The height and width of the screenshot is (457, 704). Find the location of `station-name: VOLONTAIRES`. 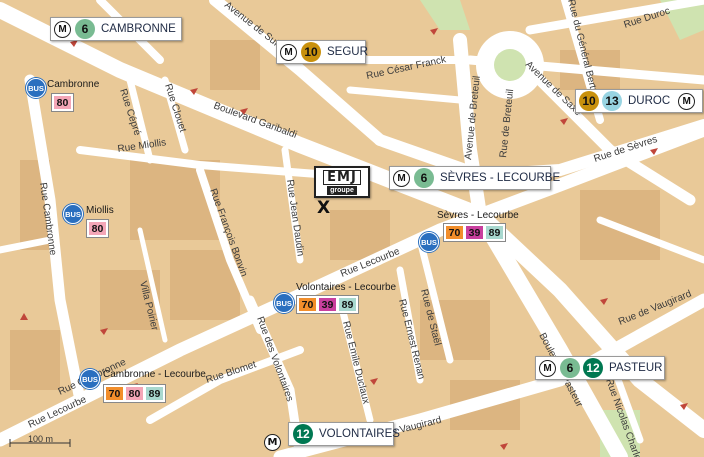

station-name: VOLONTAIRES is located at coordinates (359, 434).